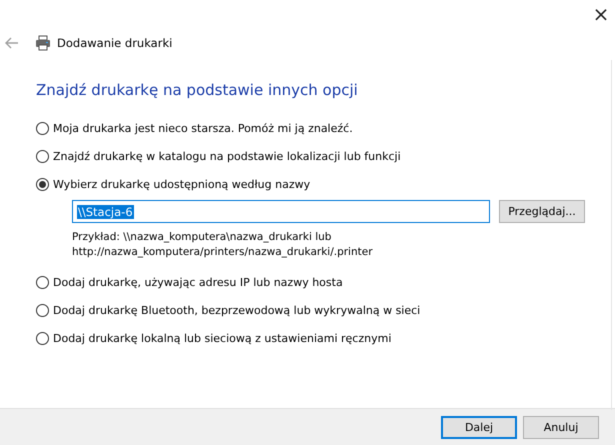 The height and width of the screenshot is (445, 615). I want to click on printer-name-field: \\Stacja-6, so click(281, 211).